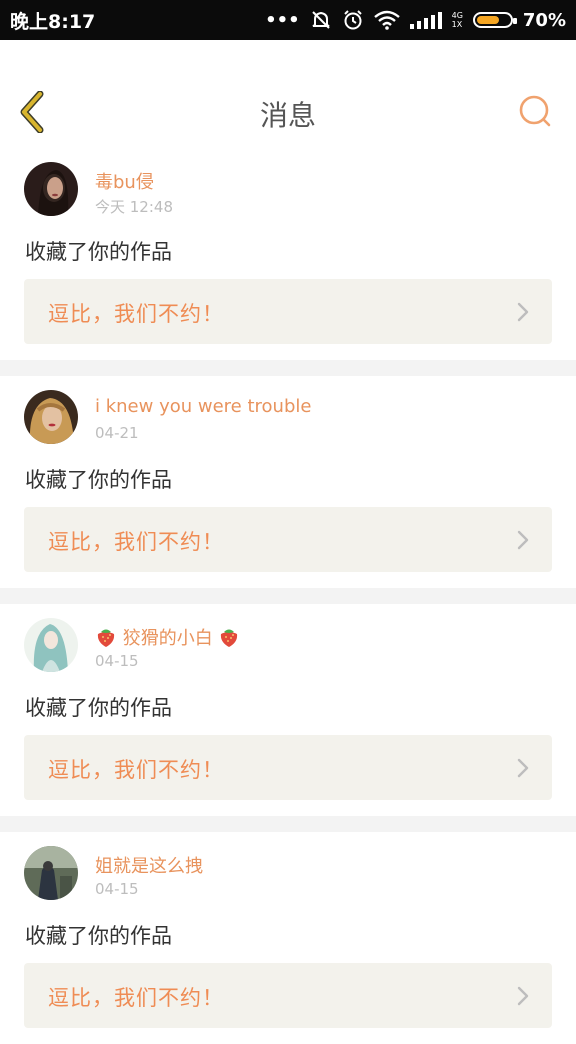 The image size is (576, 1044). What do you see at coordinates (134, 207) in the screenshot?
I see `message-time: 今天 12:48` at bounding box center [134, 207].